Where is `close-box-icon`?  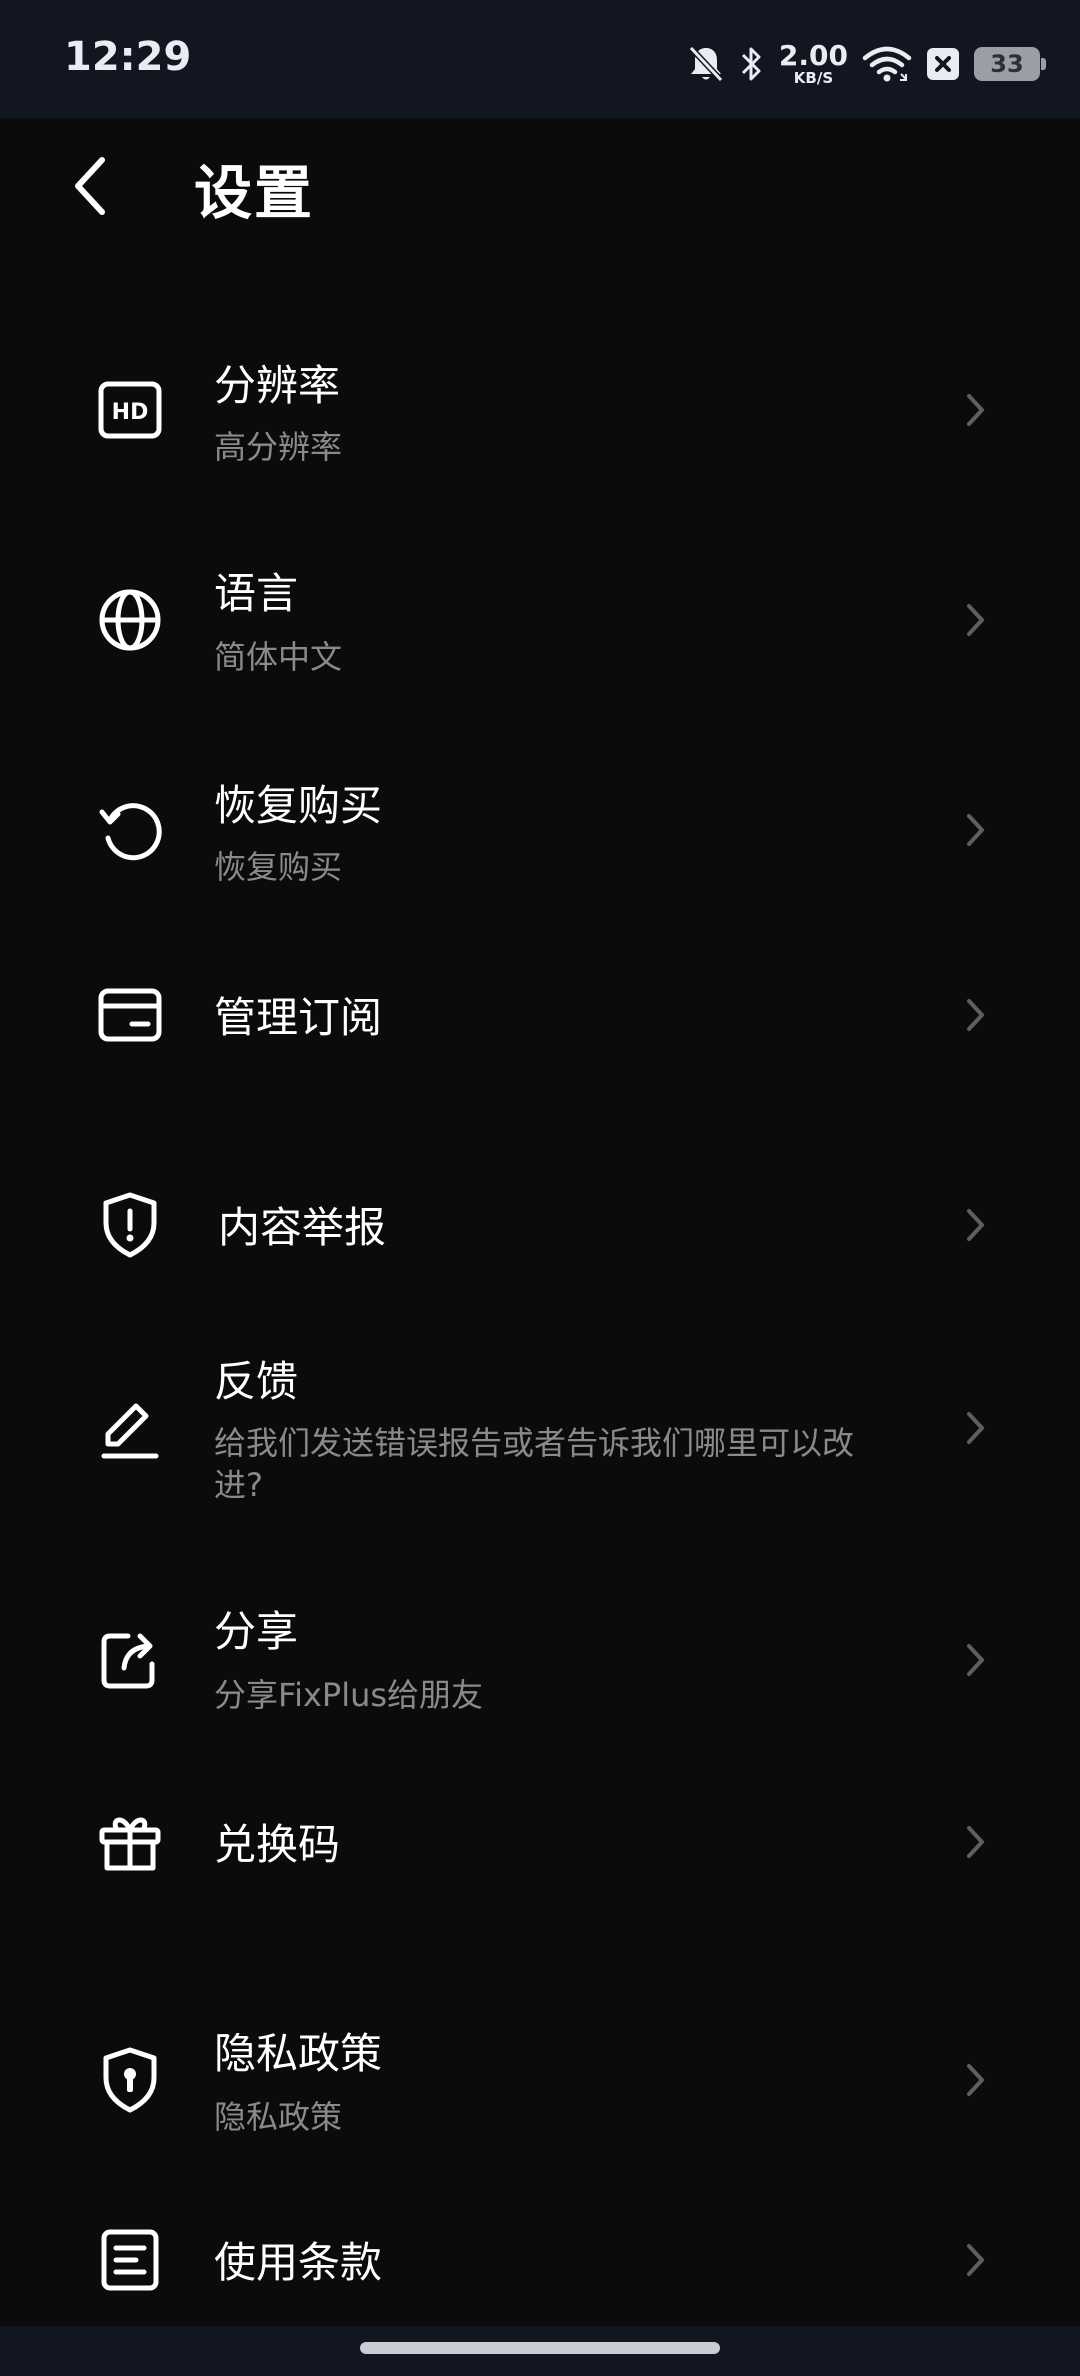
close-box-icon is located at coordinates (943, 64).